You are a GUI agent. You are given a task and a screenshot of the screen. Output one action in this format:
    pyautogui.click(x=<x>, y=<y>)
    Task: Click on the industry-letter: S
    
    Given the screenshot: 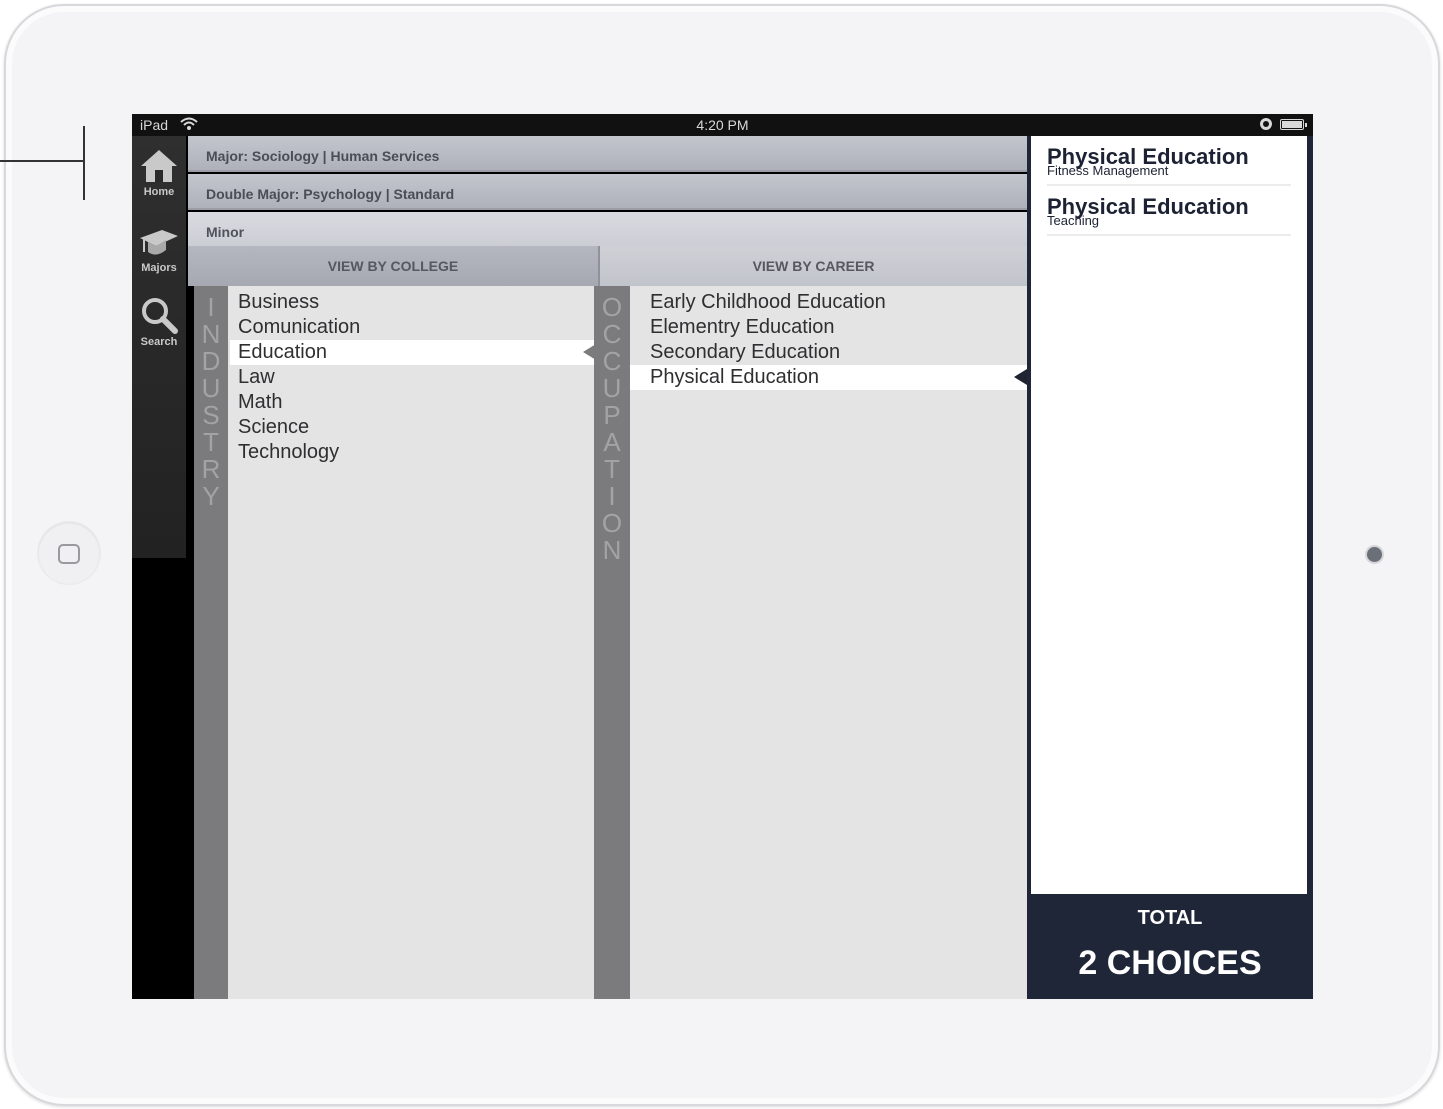 What is the action you would take?
    pyautogui.click(x=211, y=415)
    